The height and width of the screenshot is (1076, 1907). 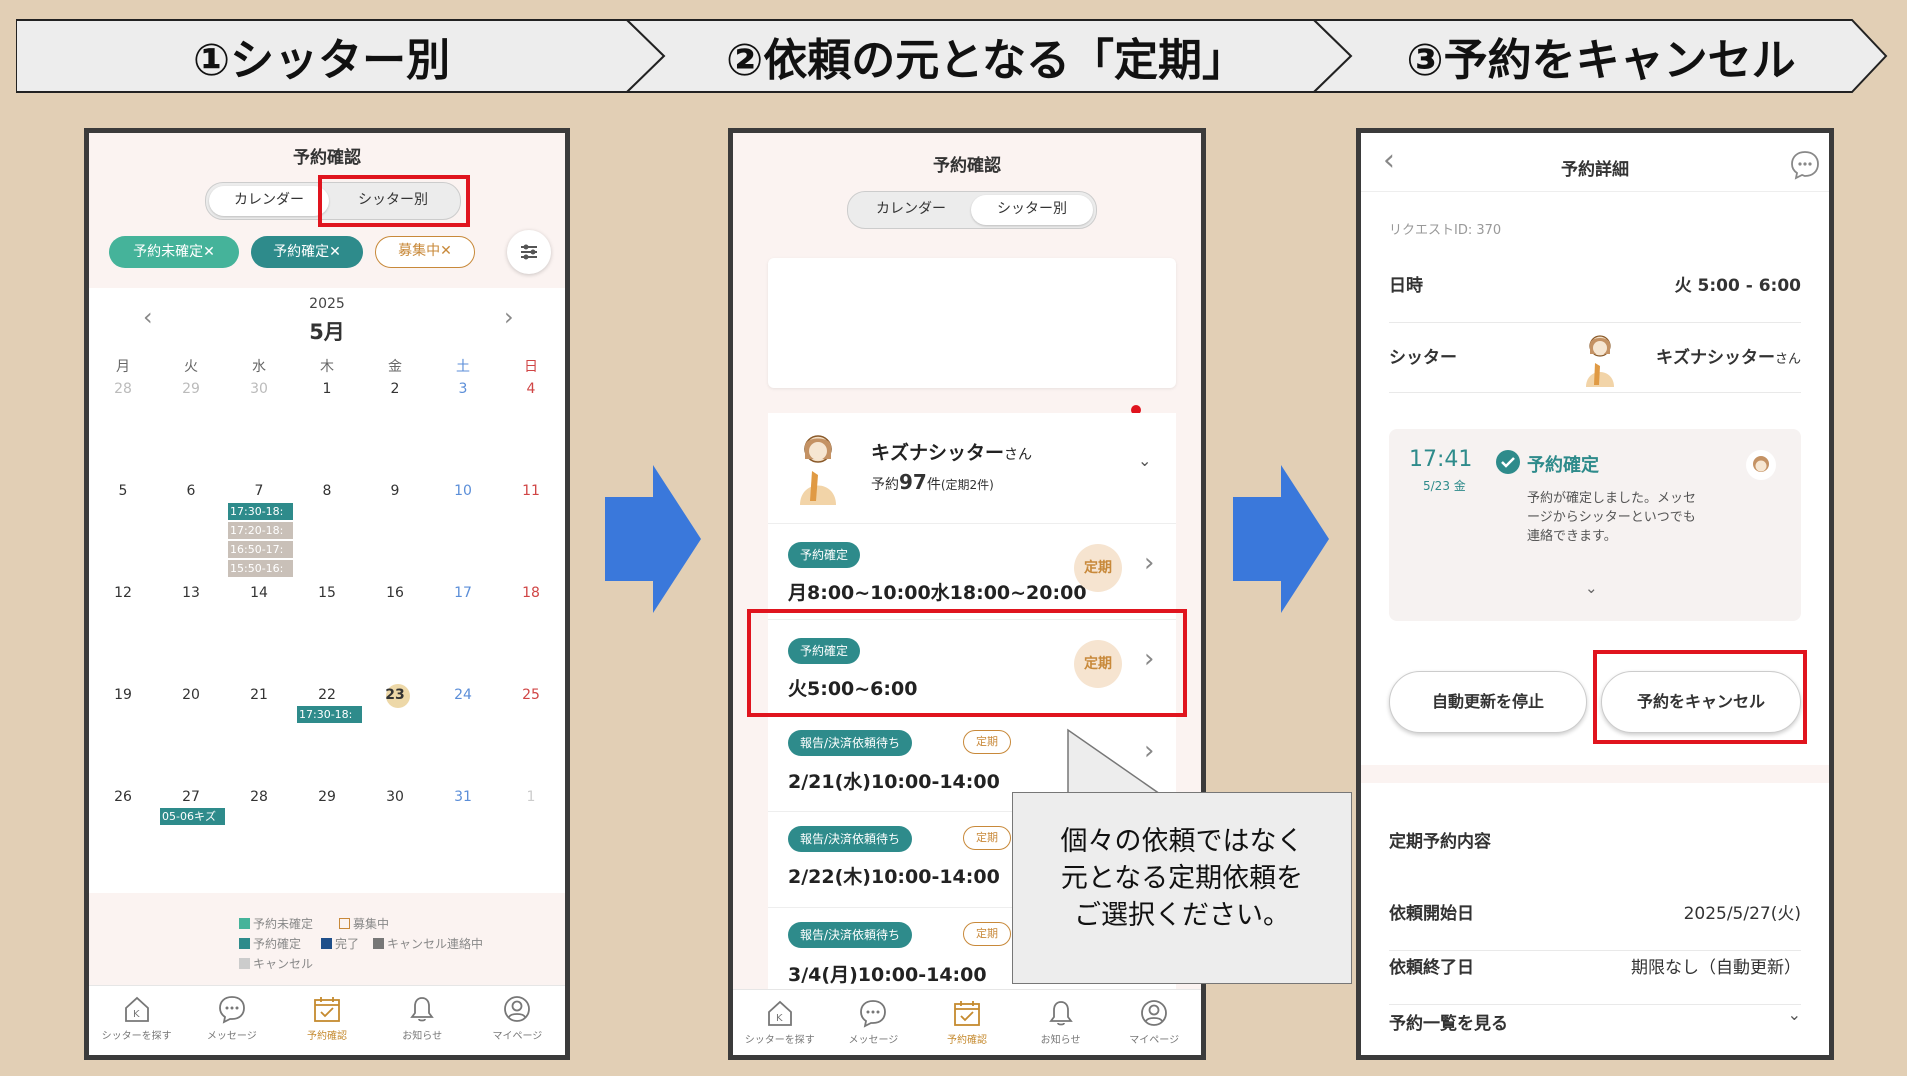 I want to click on status-badge: 予約確定, so click(x=824, y=555).